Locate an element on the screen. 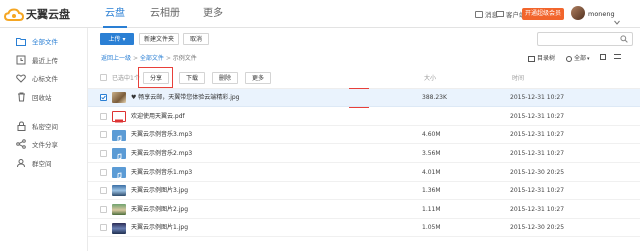  username: moneng is located at coordinates (601, 14).